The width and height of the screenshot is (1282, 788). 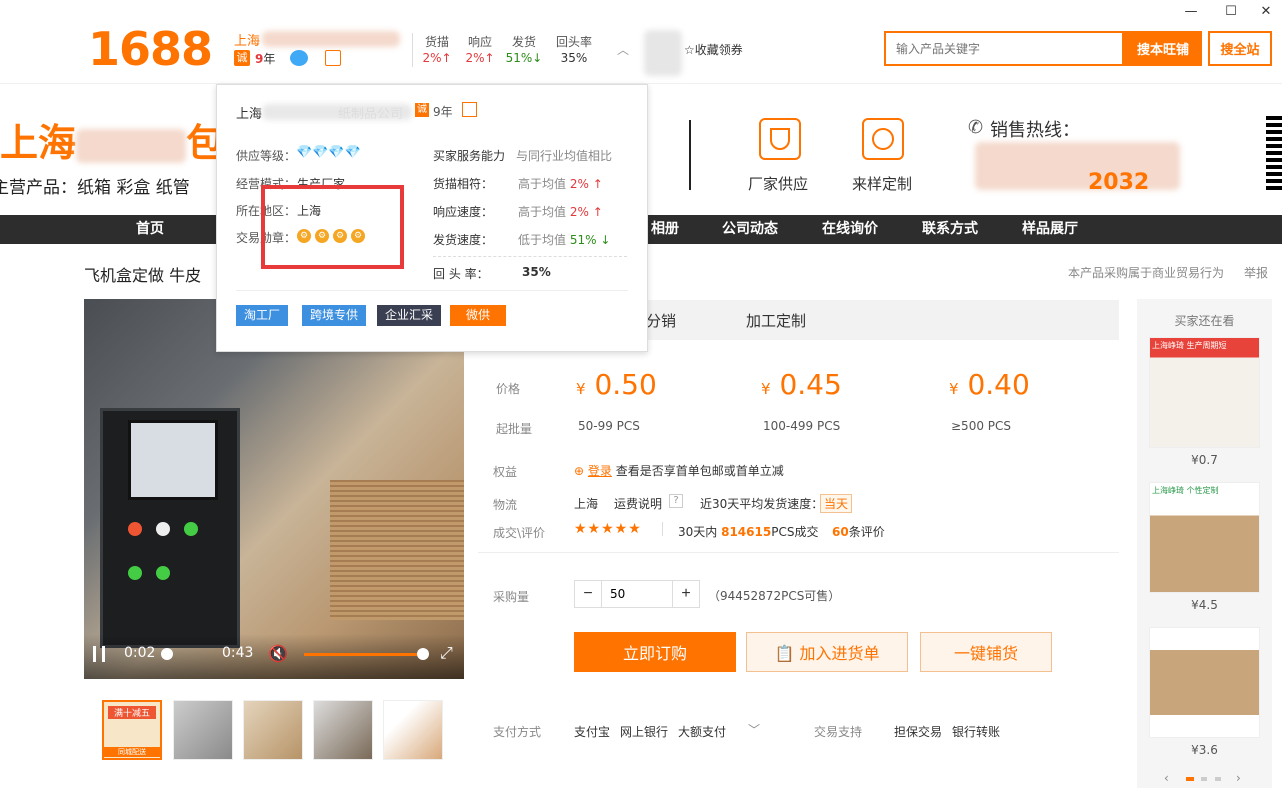 What do you see at coordinates (1204, 750) in the screenshot?
I see `rec-item-3-price: ¥3.6` at bounding box center [1204, 750].